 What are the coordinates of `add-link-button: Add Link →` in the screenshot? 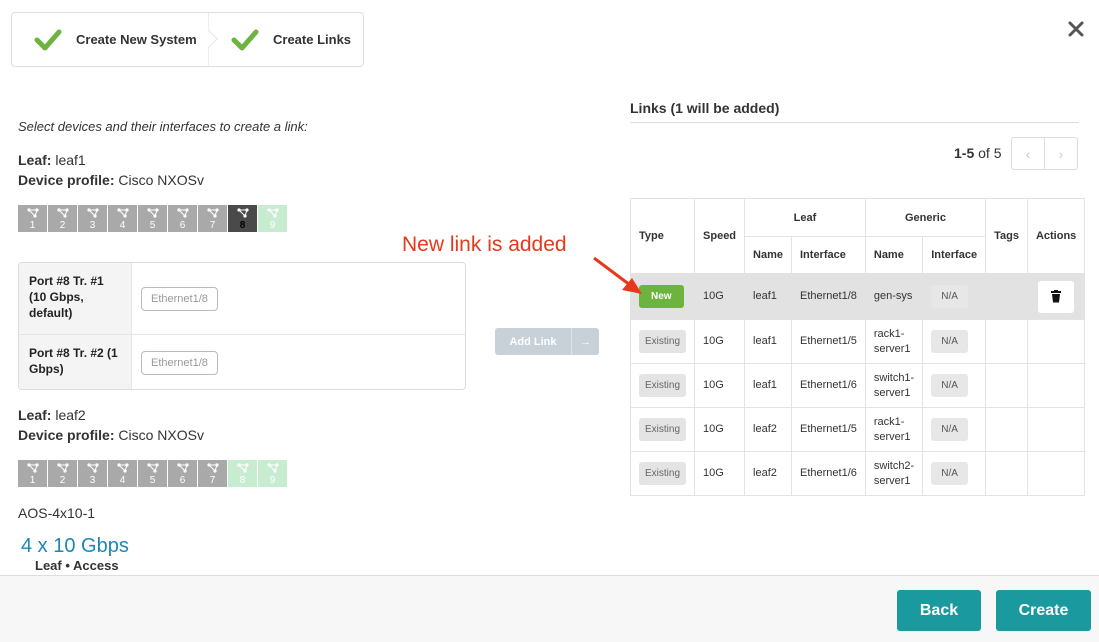 It's located at (547, 341).